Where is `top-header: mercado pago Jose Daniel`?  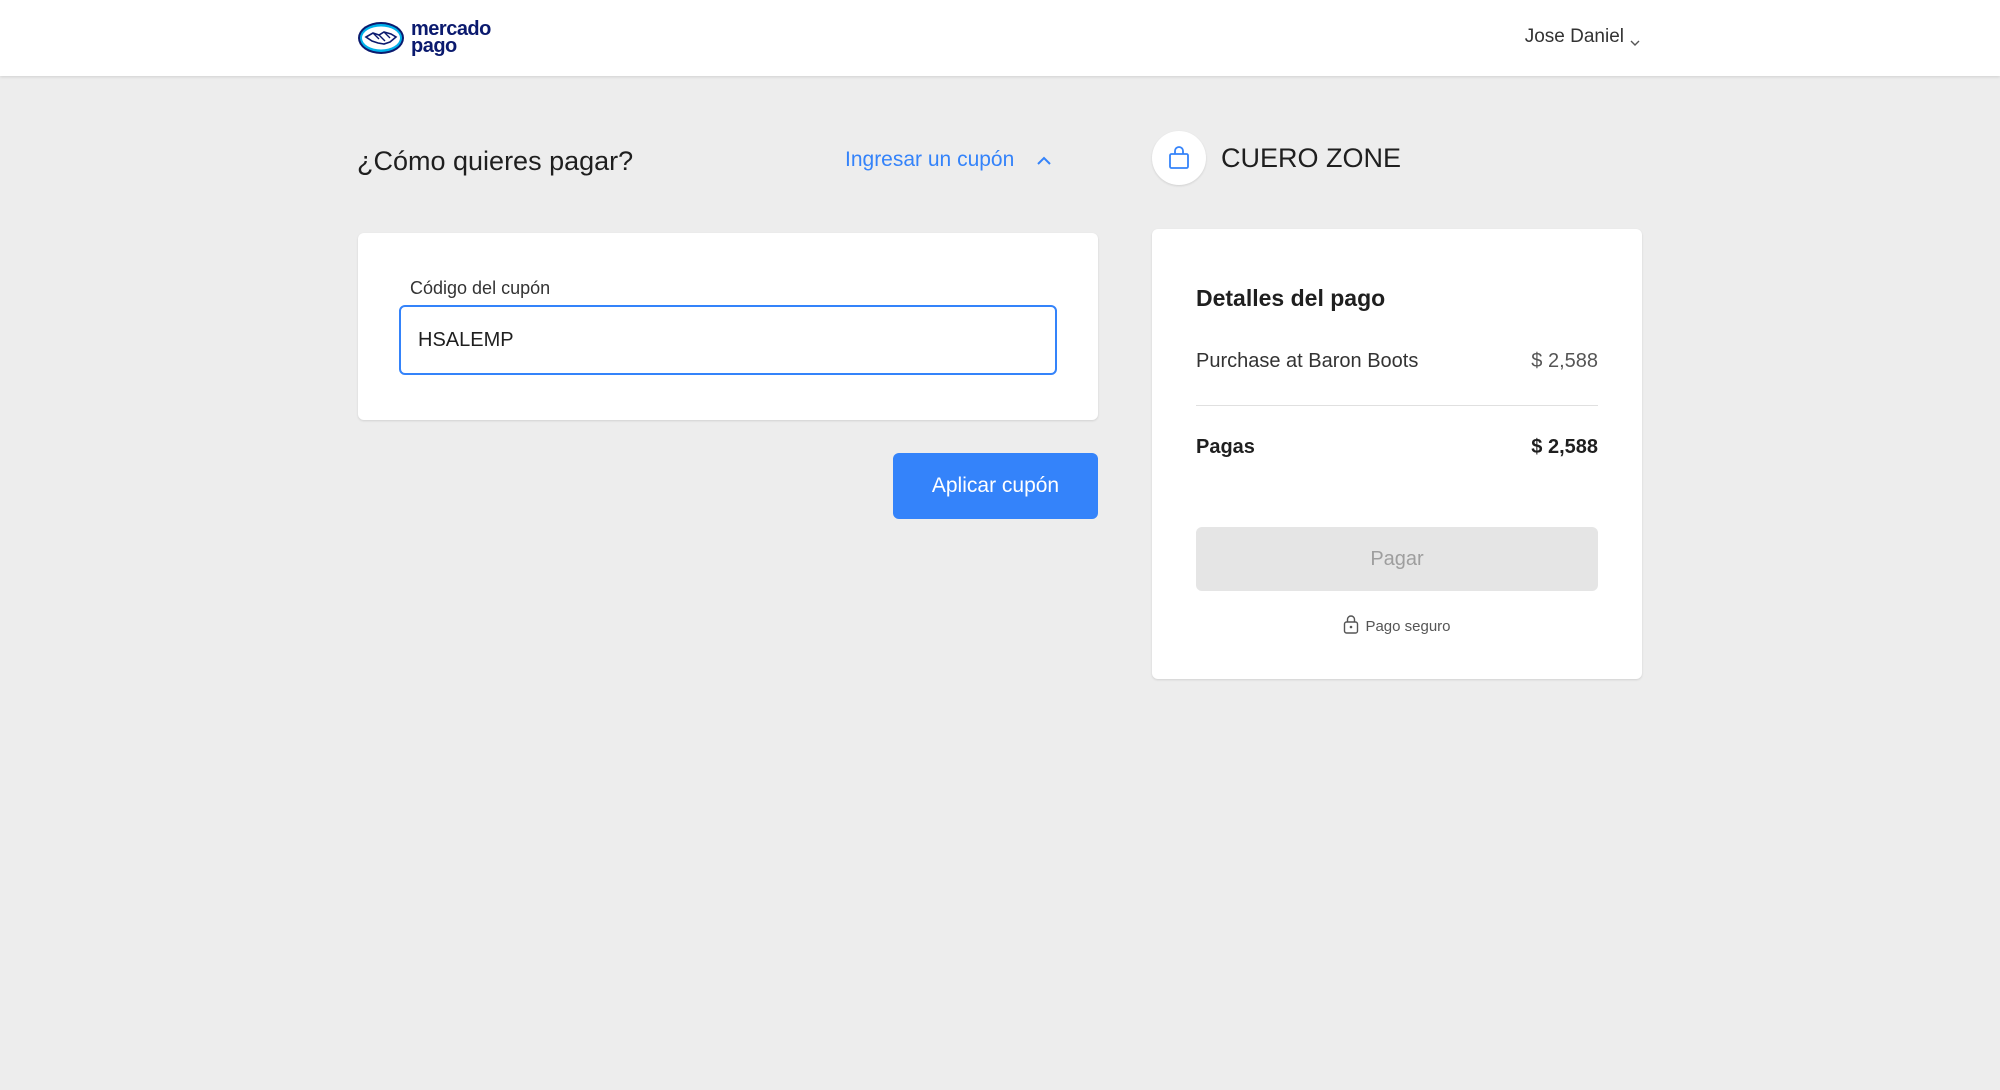
top-header: mercado pago Jose Daniel is located at coordinates (1000, 38).